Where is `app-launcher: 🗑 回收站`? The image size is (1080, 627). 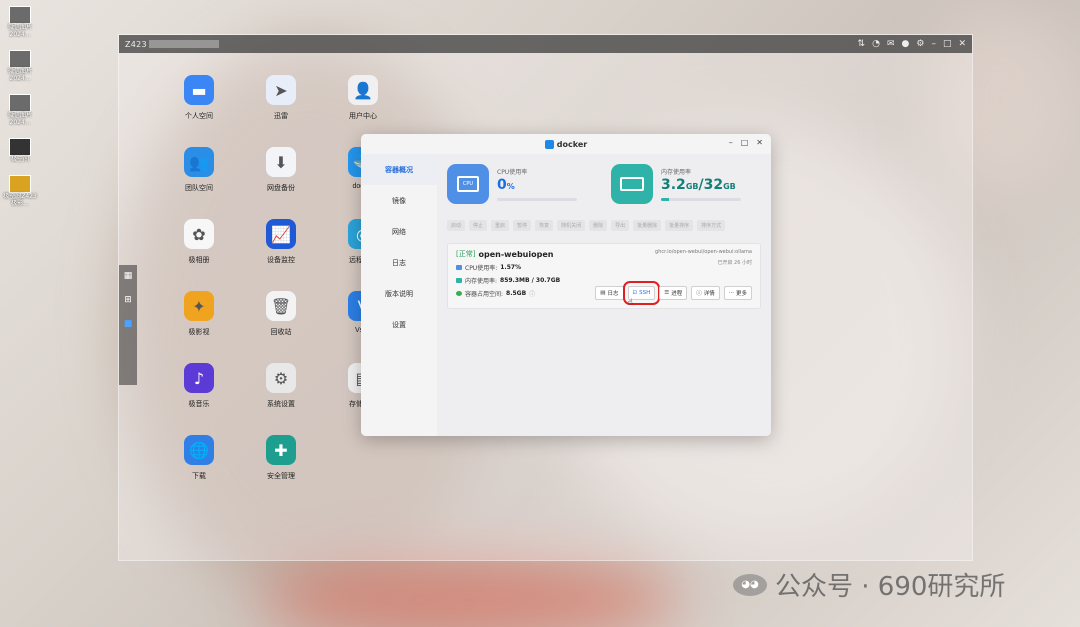 app-launcher: 🗑 回收站 is located at coordinates (281, 314).